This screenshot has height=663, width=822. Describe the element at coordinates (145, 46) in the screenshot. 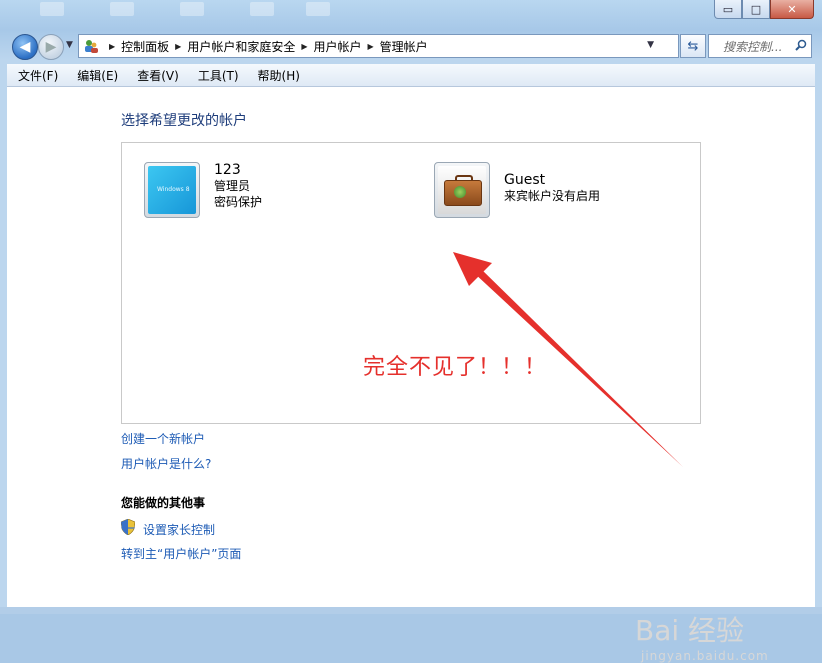

I see `breadcrumb-item: 控制面板` at that location.